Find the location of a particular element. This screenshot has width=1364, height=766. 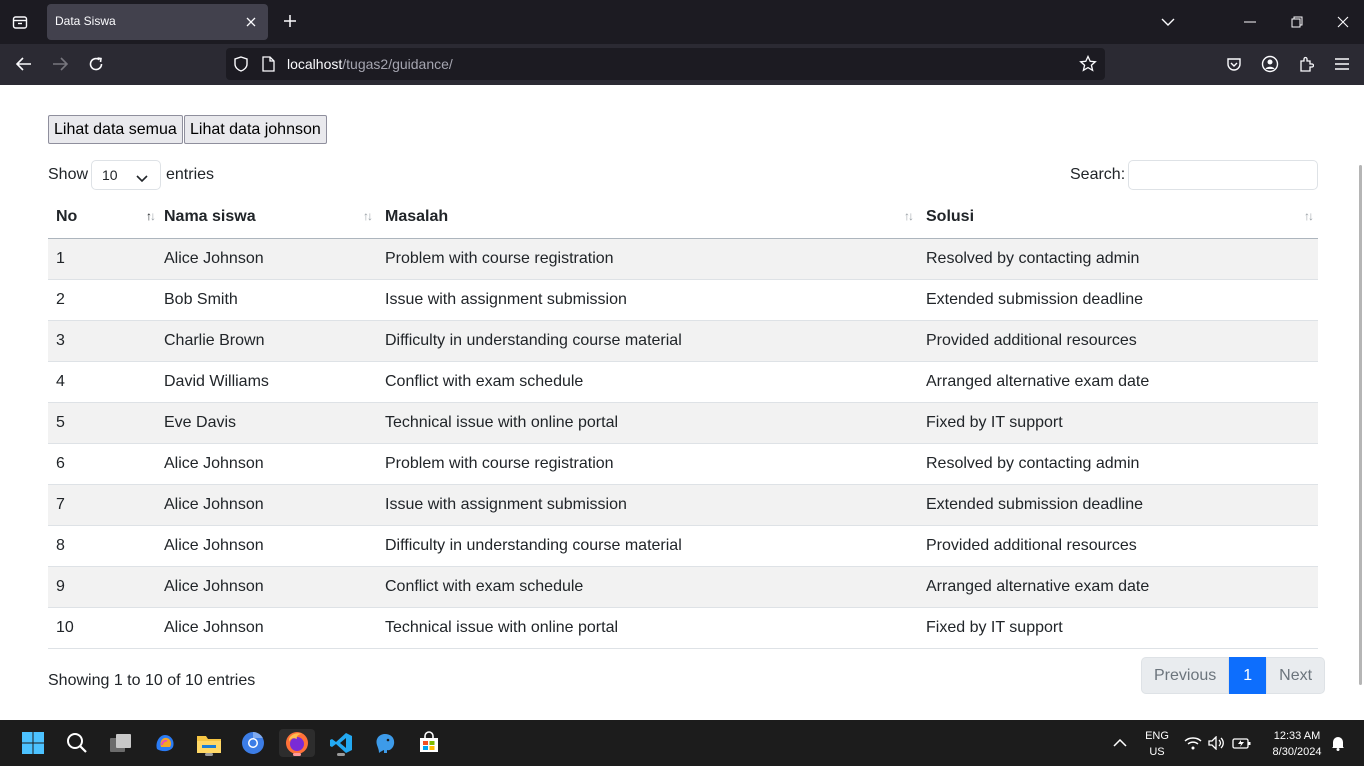

close-tab-icon is located at coordinates (251, 22).